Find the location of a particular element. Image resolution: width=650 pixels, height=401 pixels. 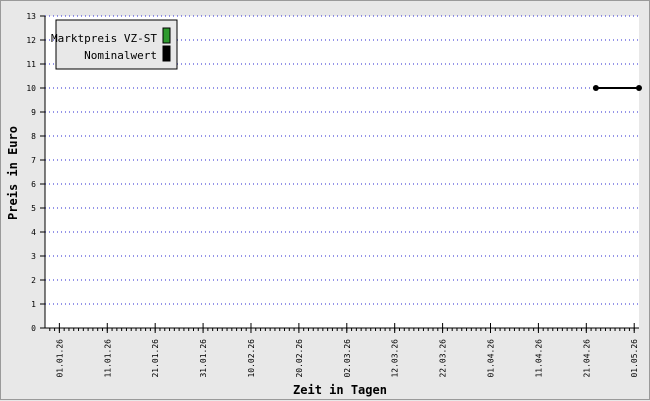

legend: Marktpreis VZ-ST Nominalwert is located at coordinates (114, 44).